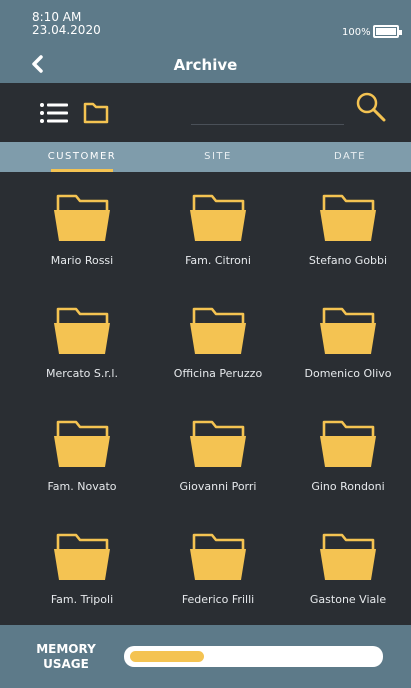  What do you see at coordinates (66, 649) in the screenshot?
I see `memory-label-line1: MEMORY` at bounding box center [66, 649].